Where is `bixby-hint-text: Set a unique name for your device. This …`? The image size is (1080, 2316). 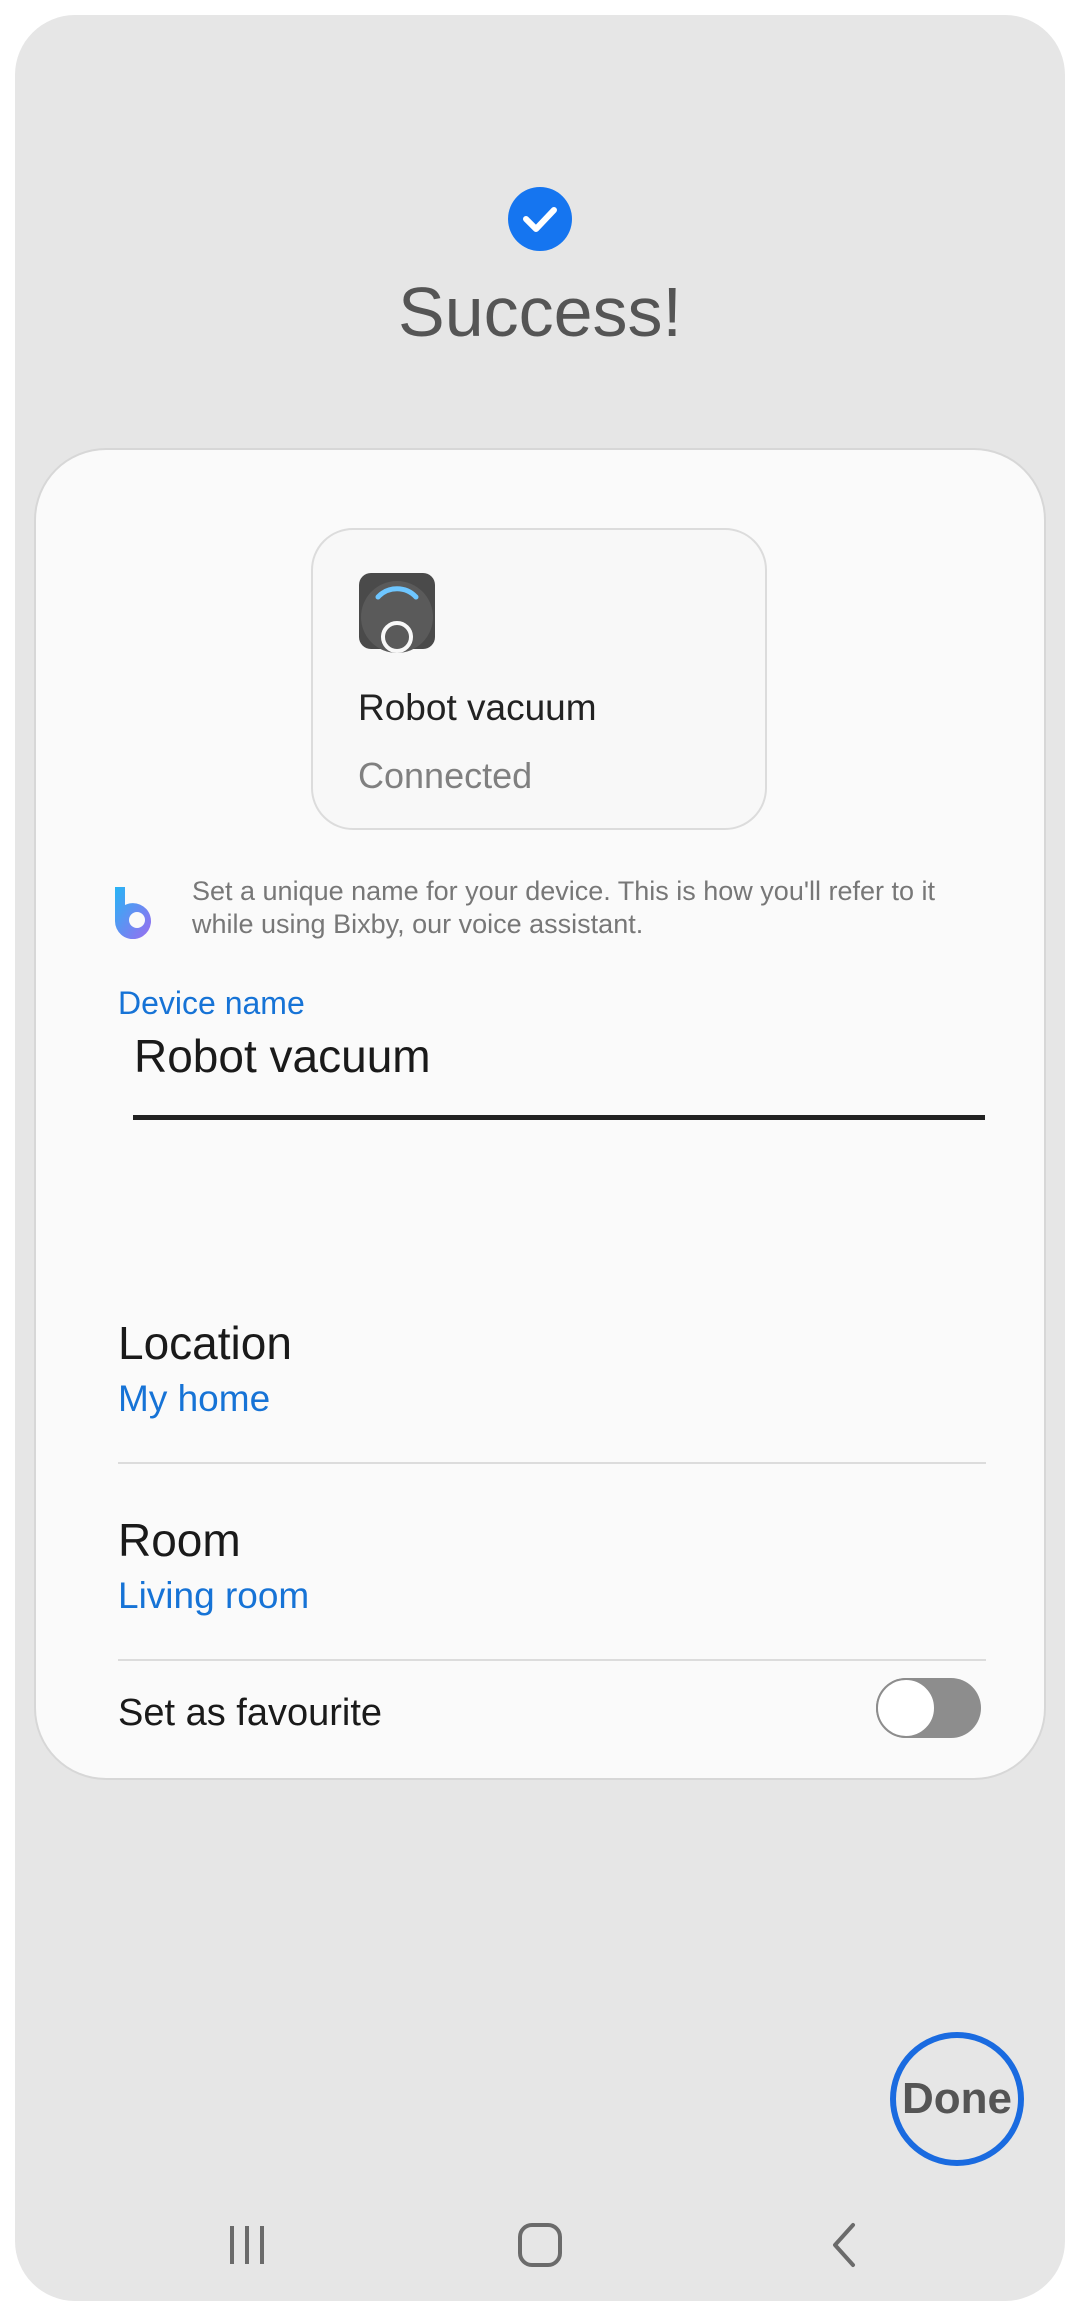
bixby-hint-text: Set a unique name for your device. This … is located at coordinates (564, 907).